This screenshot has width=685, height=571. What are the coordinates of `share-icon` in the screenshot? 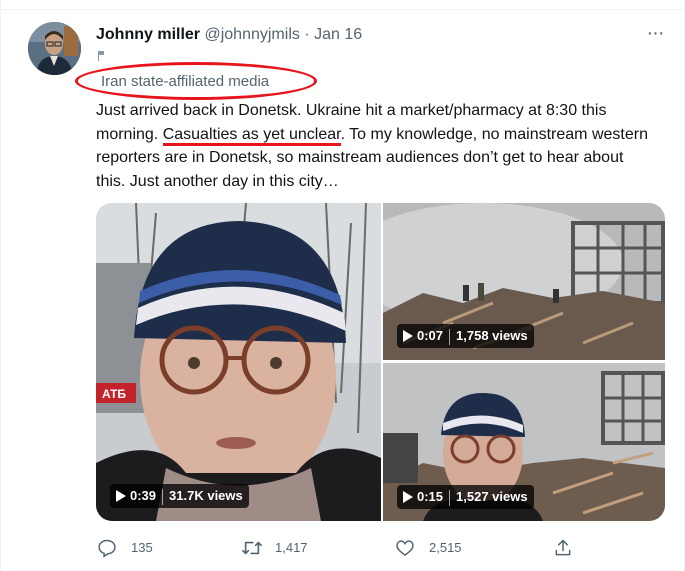 It's located at (563, 547).